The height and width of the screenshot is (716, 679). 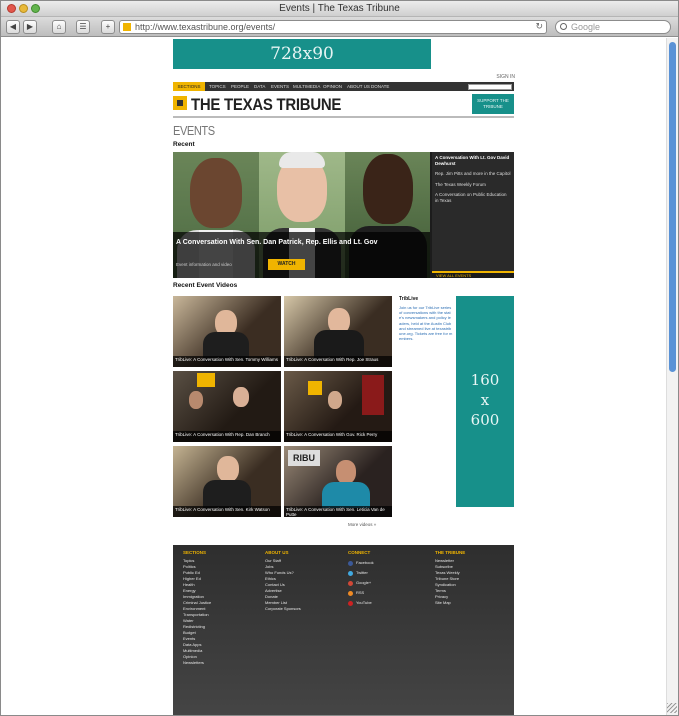 I want to click on triblive-title: TribLive, so click(x=409, y=299).